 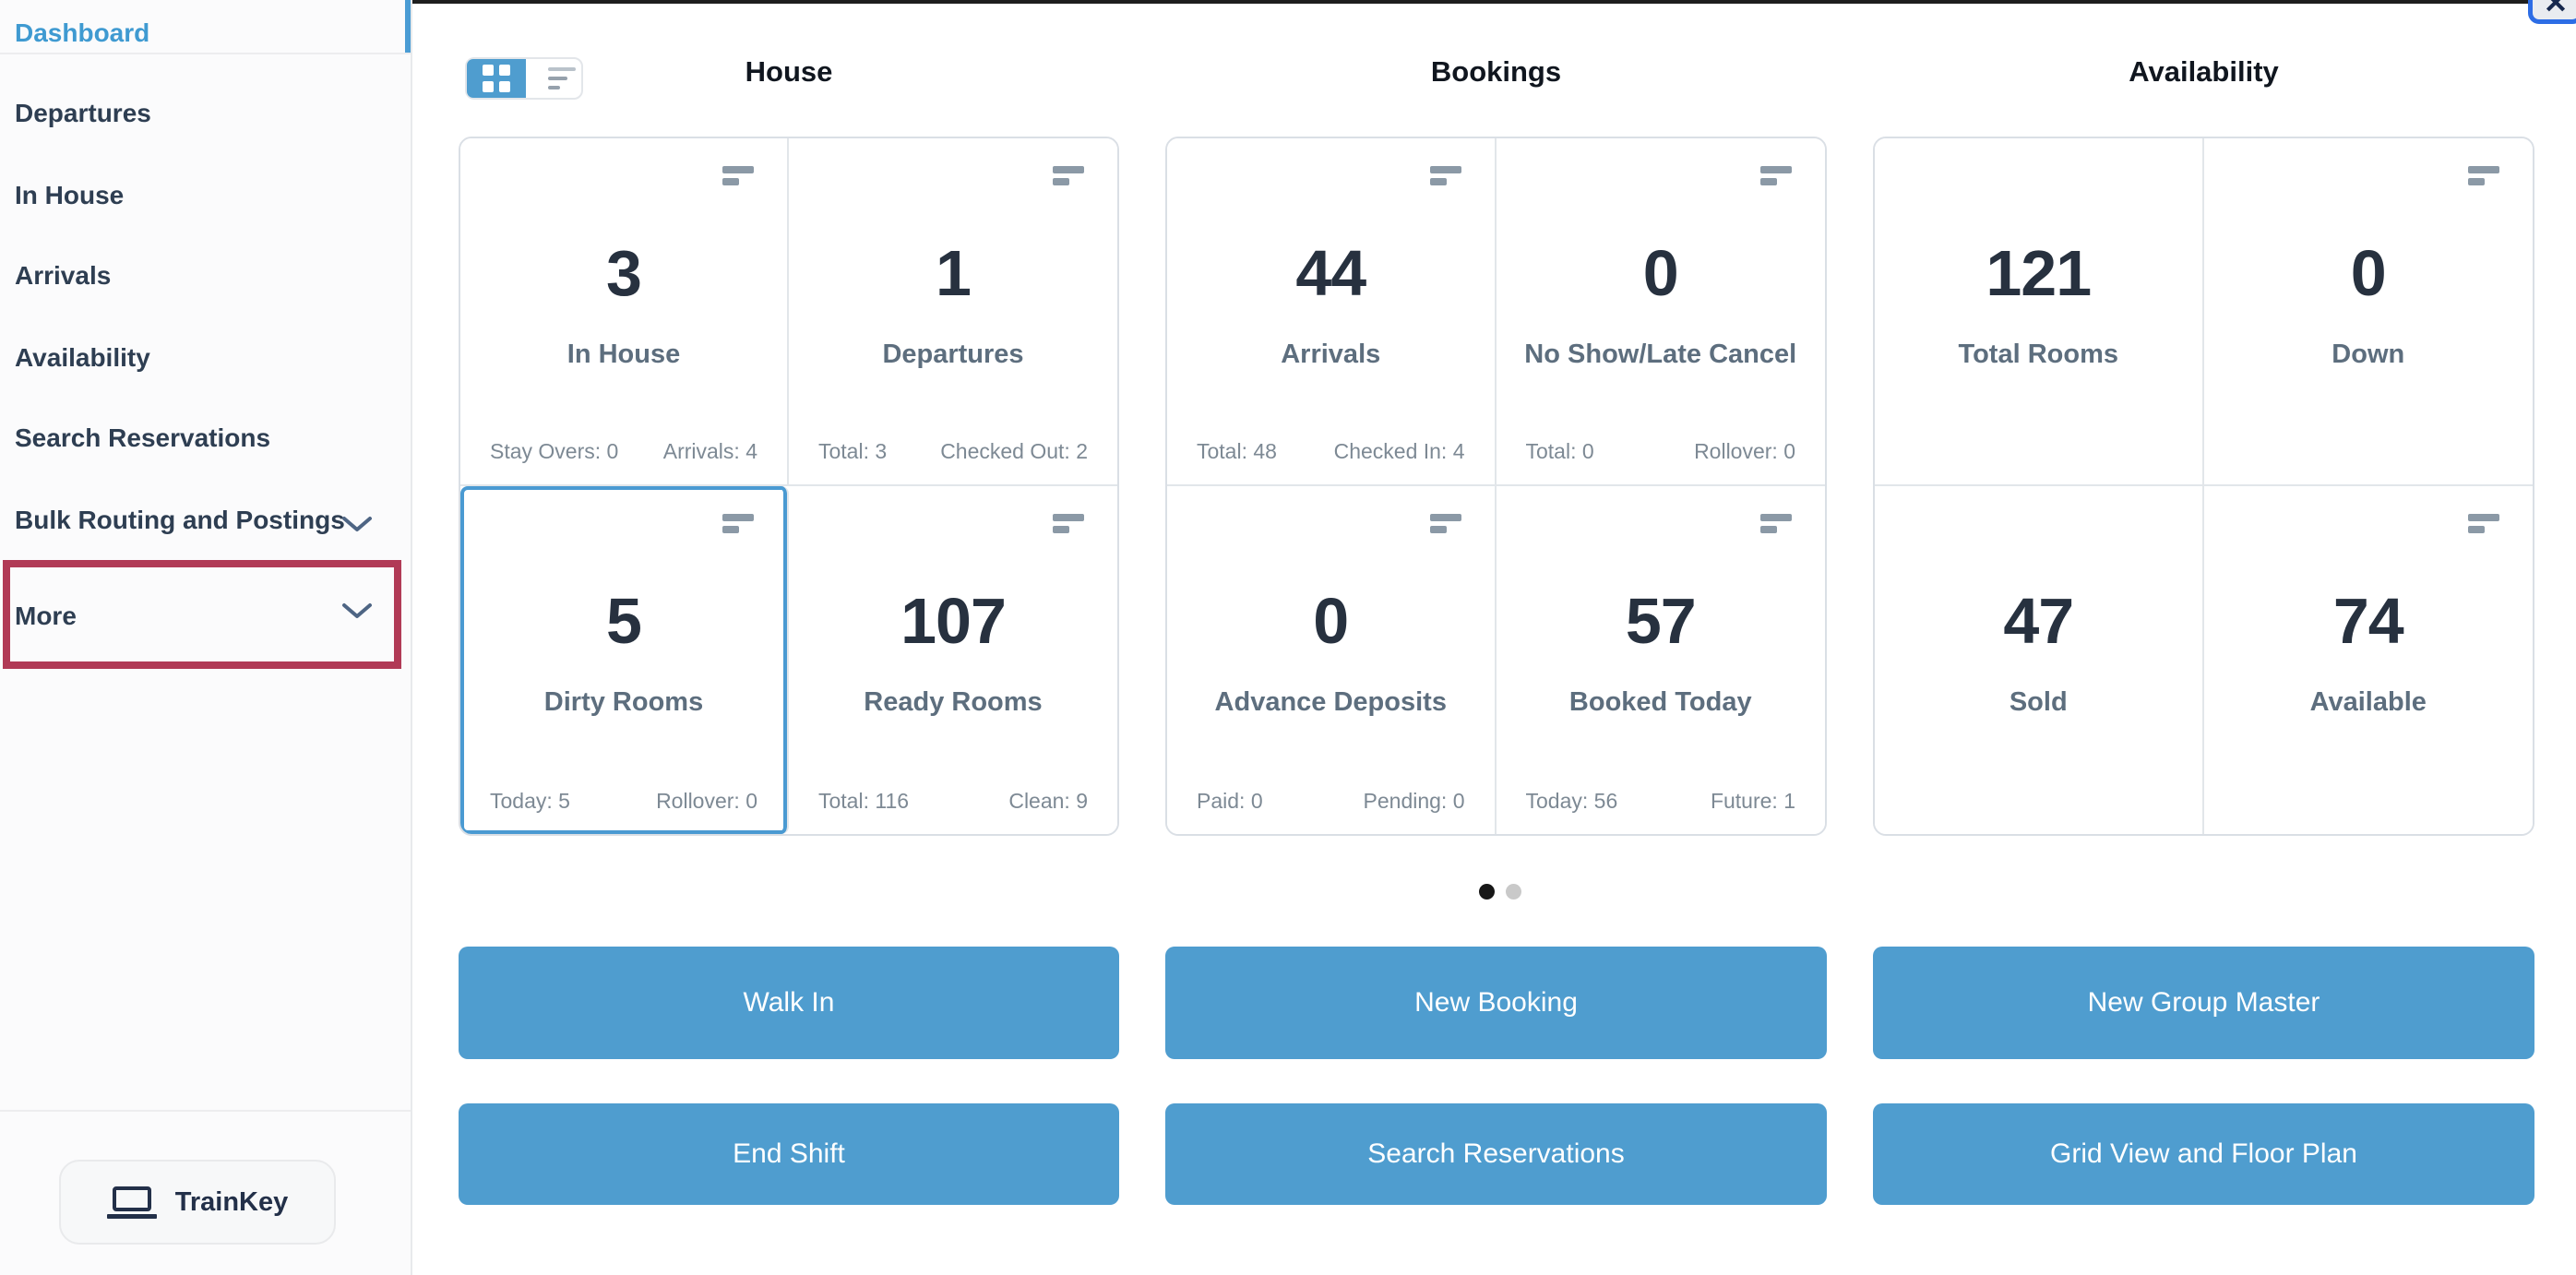 What do you see at coordinates (709, 451) in the screenshot?
I see `card-stat-right: Arrivals: 4` at bounding box center [709, 451].